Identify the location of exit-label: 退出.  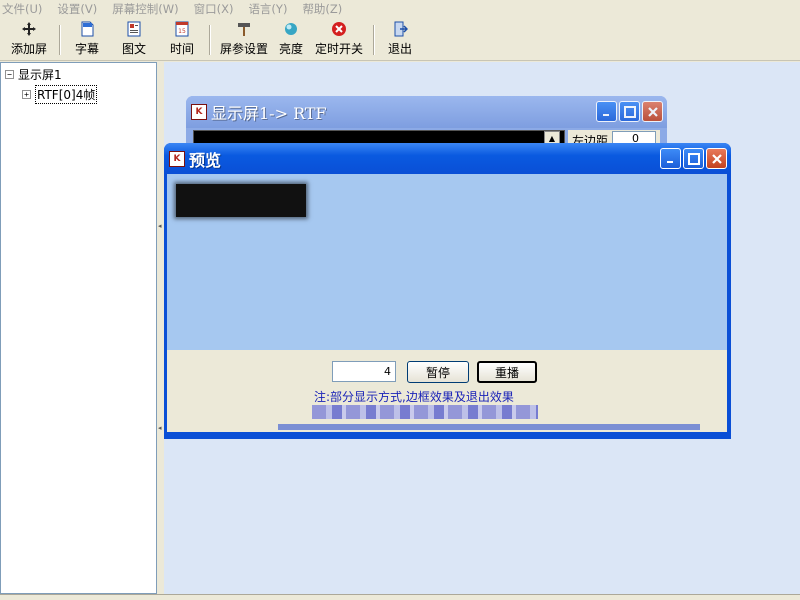
(399, 49).